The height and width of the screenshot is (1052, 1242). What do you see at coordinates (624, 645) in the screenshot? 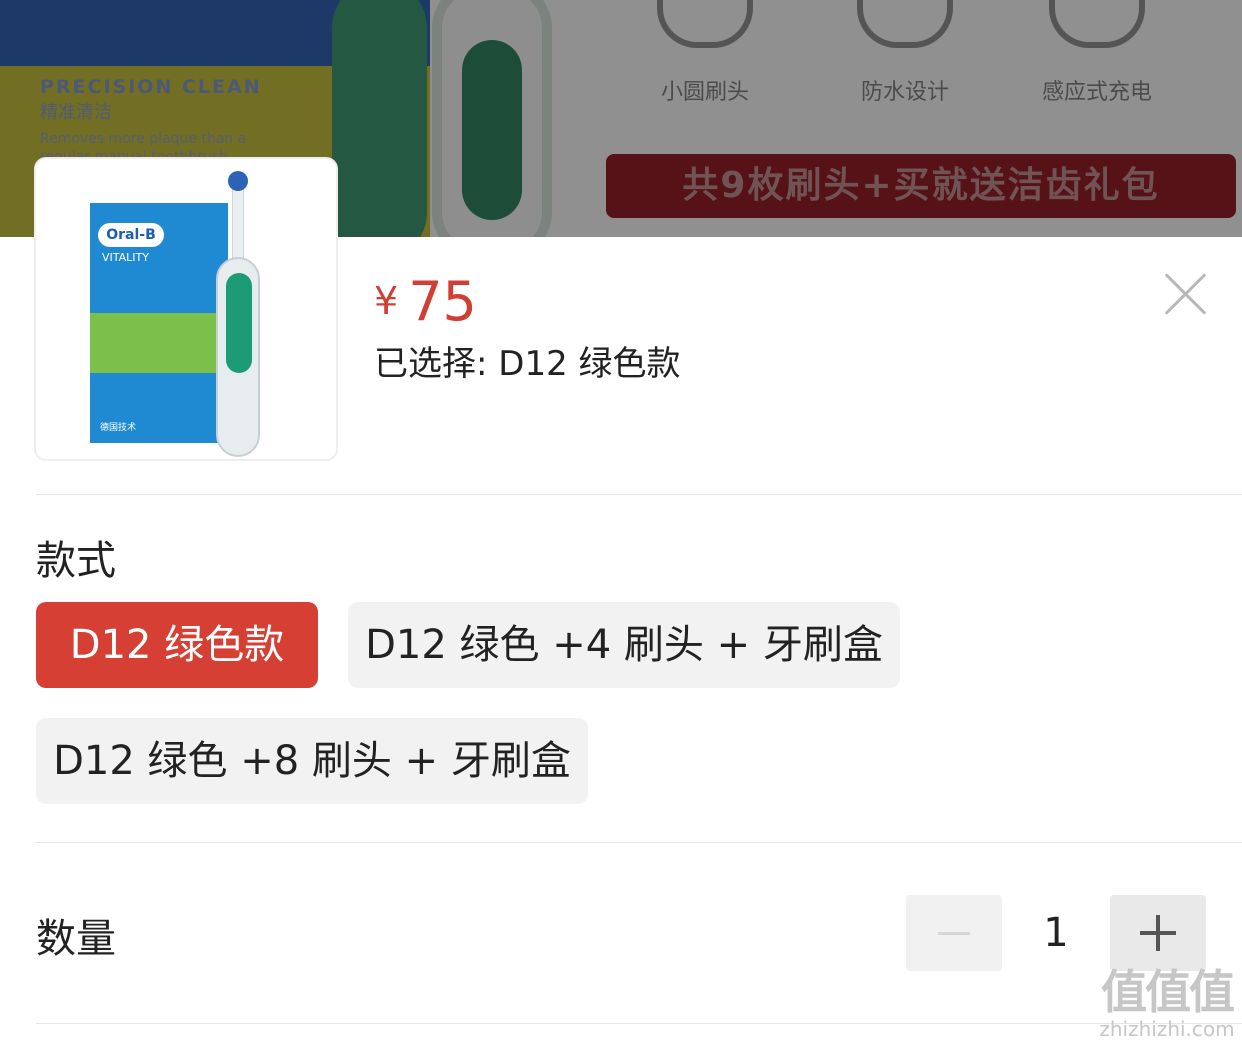
I see `style-option-d12-green-4-heads-case: D12 绿色 +4 刷头 + 牙刷盒` at bounding box center [624, 645].